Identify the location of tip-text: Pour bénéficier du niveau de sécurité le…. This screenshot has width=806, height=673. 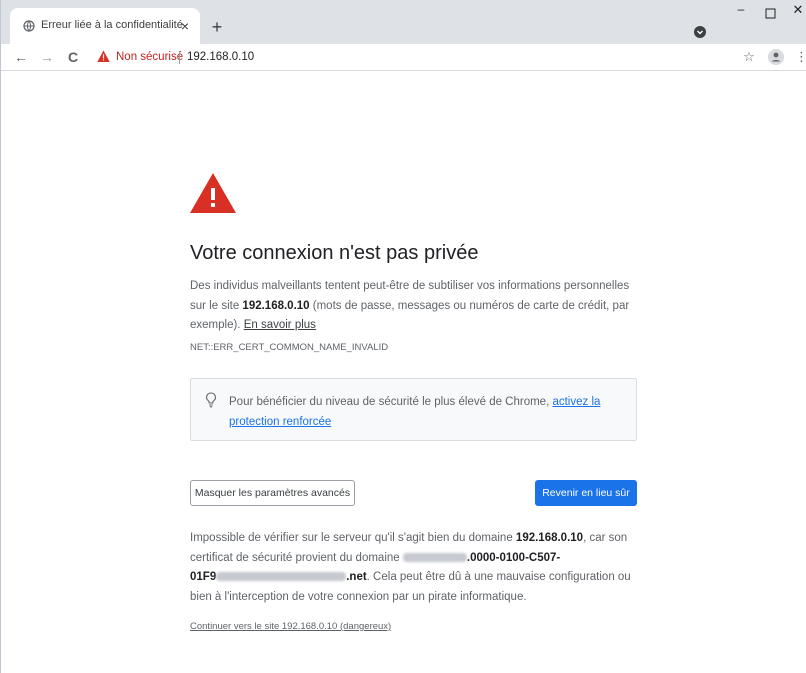
(415, 412).